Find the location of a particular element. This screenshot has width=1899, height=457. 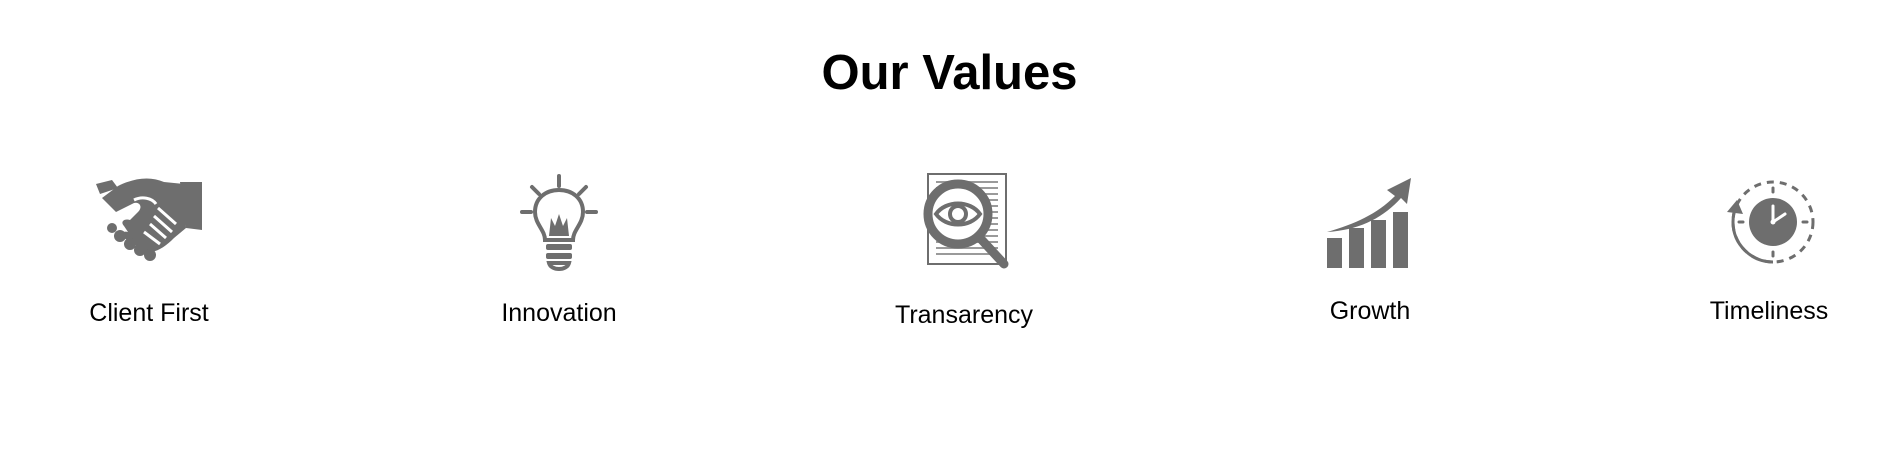

value-card-transarency: Transarency is located at coordinates (964, 250).